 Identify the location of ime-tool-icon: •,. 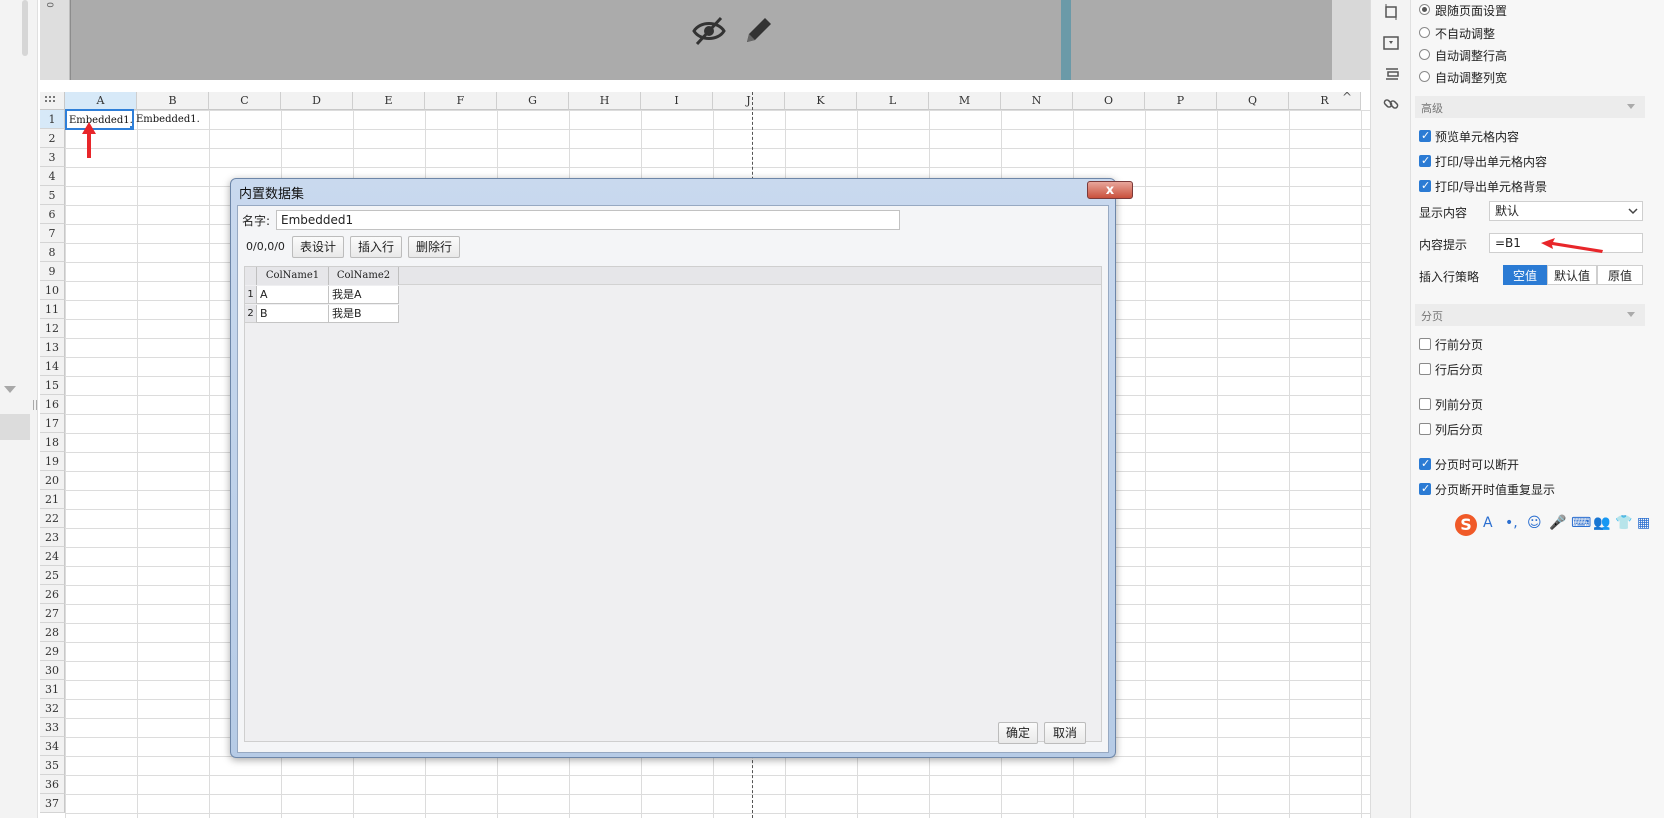
(1511, 523).